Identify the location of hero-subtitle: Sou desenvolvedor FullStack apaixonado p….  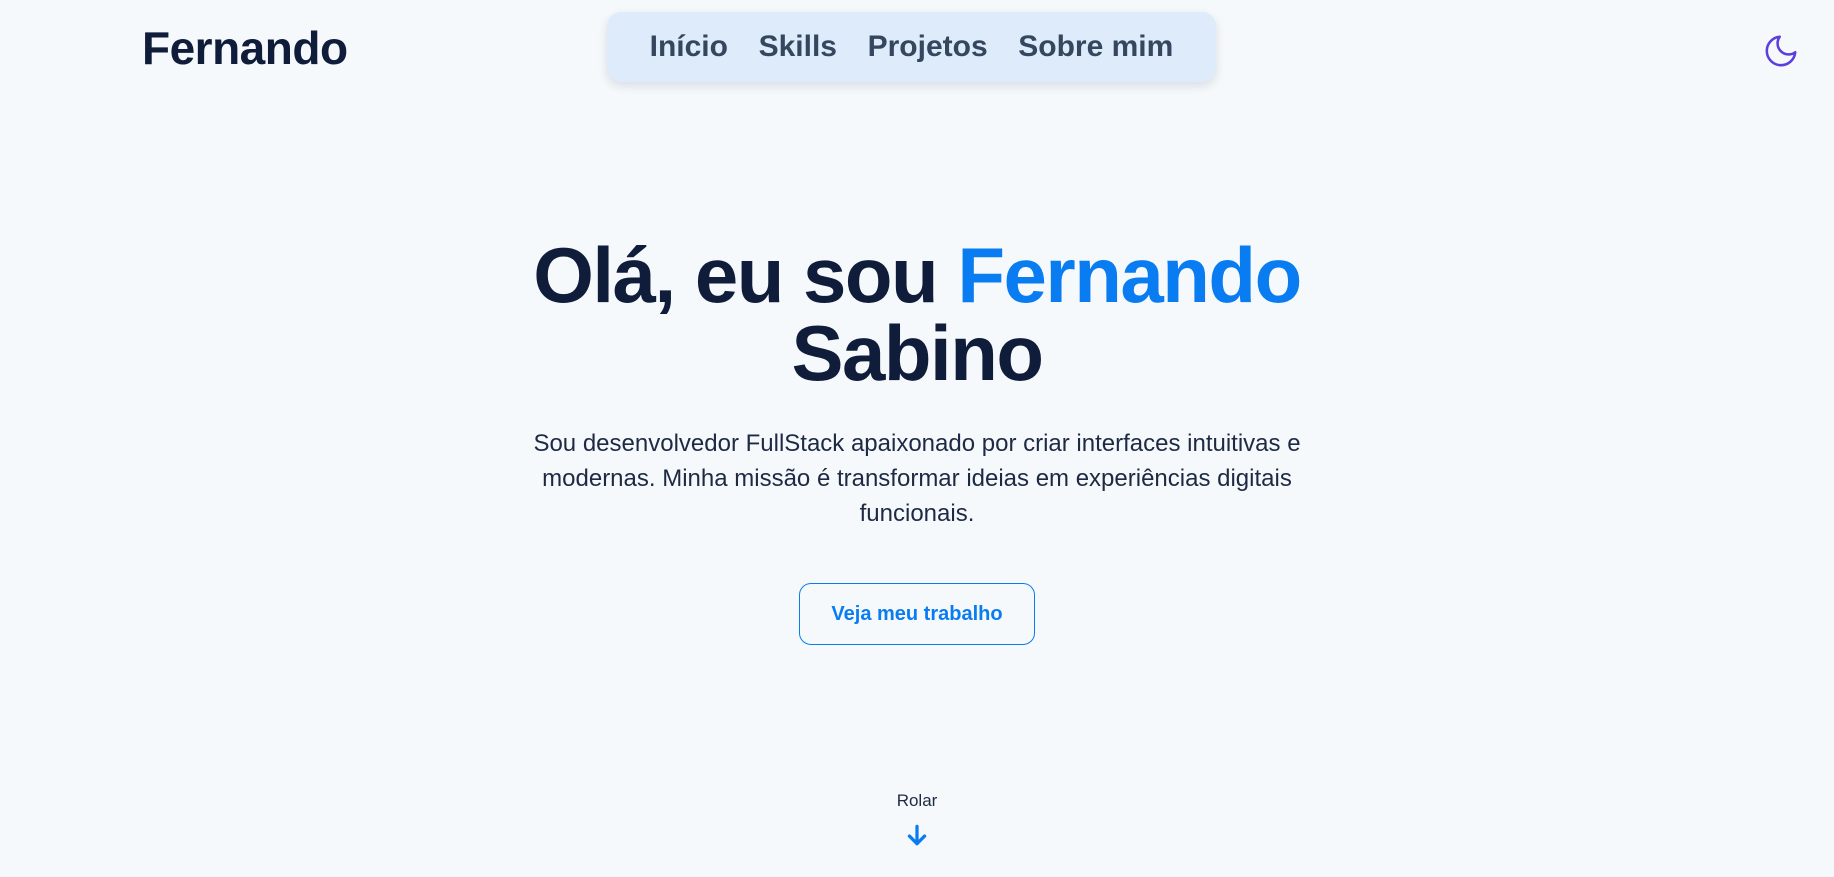
(917, 478).